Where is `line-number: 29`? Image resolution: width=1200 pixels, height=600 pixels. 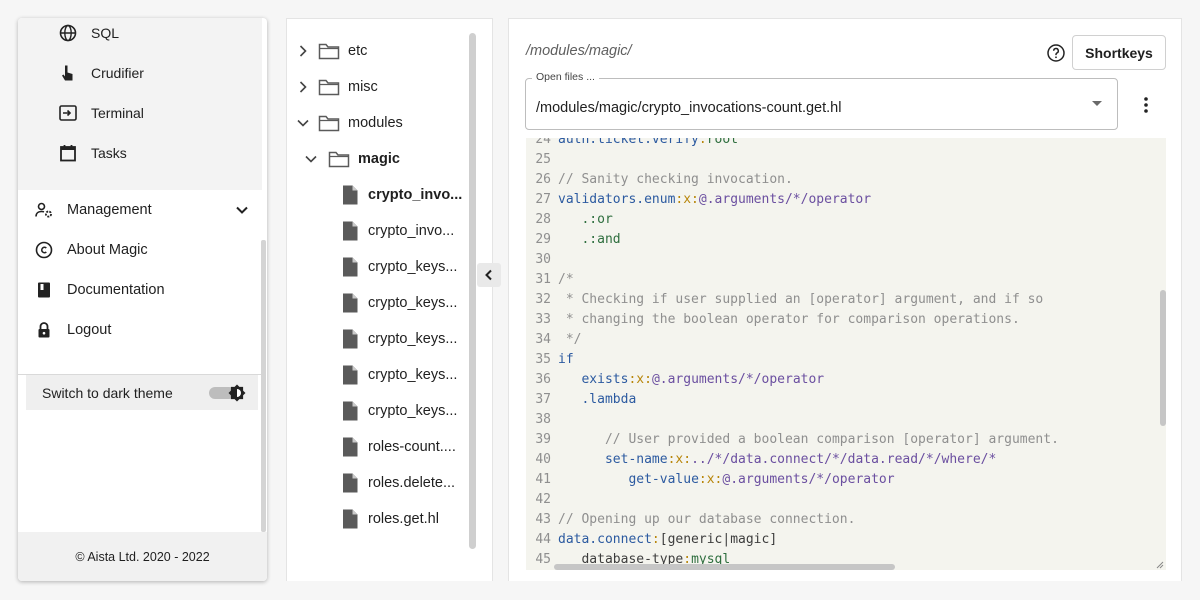 line-number: 29 is located at coordinates (543, 239).